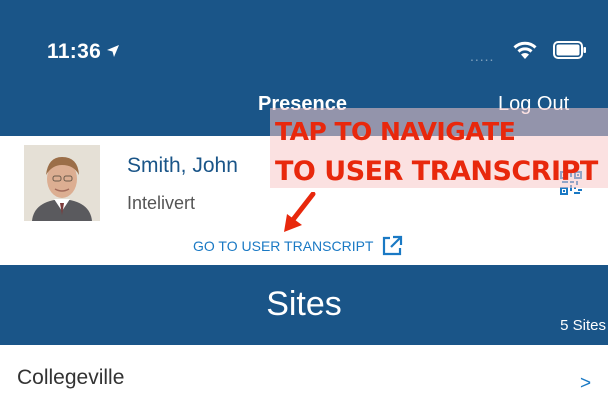 Image resolution: width=608 pixels, height=398 pixels. What do you see at coordinates (436, 171) in the screenshot?
I see `annotation-line-2: TO USER TRANSCRIPT` at bounding box center [436, 171].